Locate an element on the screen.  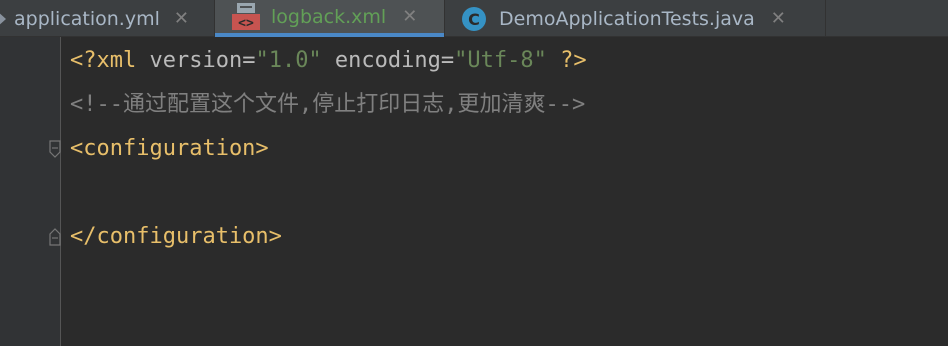
gutter-divider is located at coordinates (60, 191).